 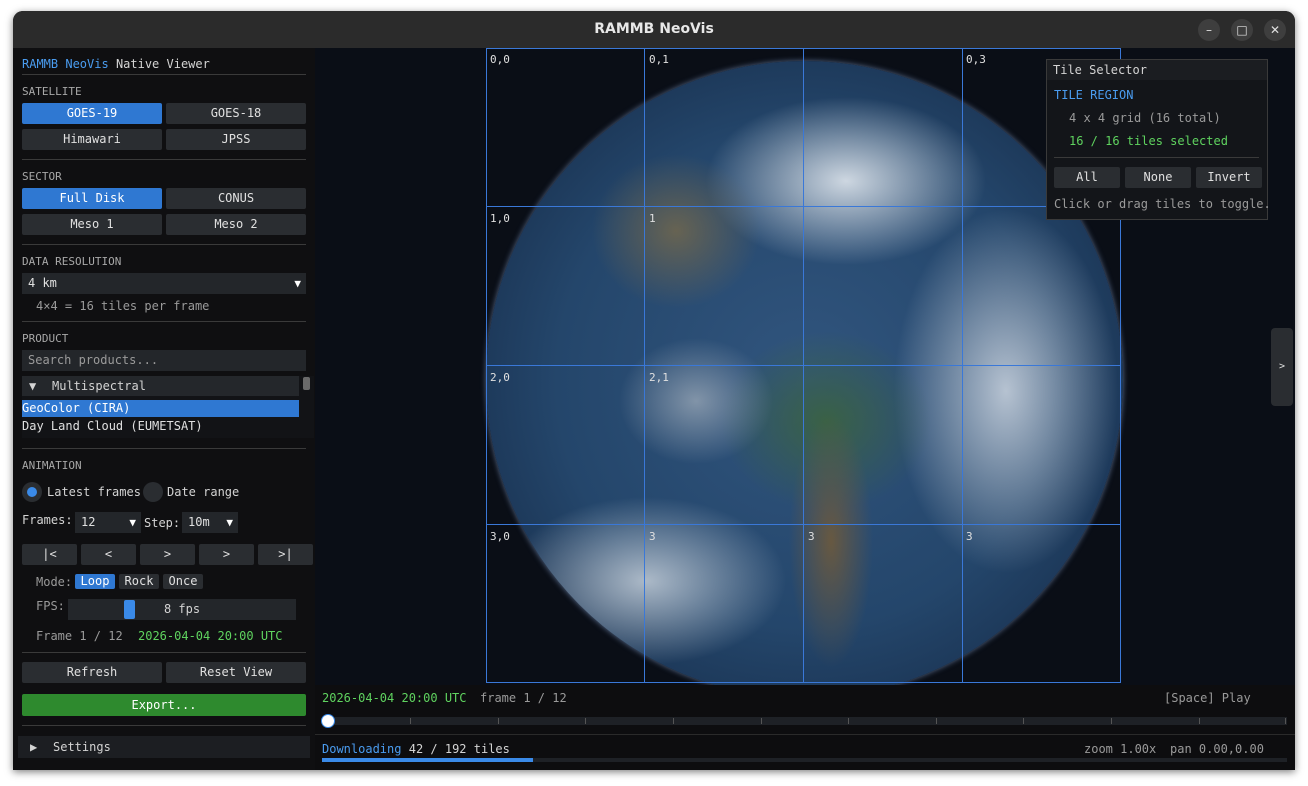 I want to click on timeline-slider, so click(x=804, y=721).